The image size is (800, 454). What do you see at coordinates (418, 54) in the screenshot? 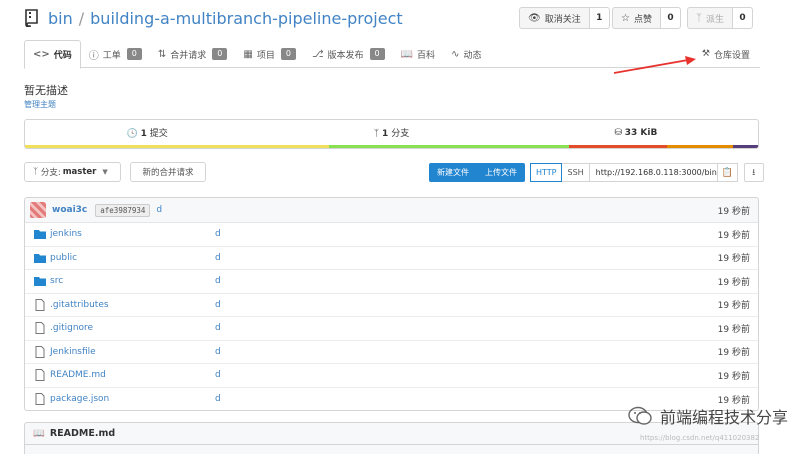
I see `tab-wiki: 📖 百科` at bounding box center [418, 54].